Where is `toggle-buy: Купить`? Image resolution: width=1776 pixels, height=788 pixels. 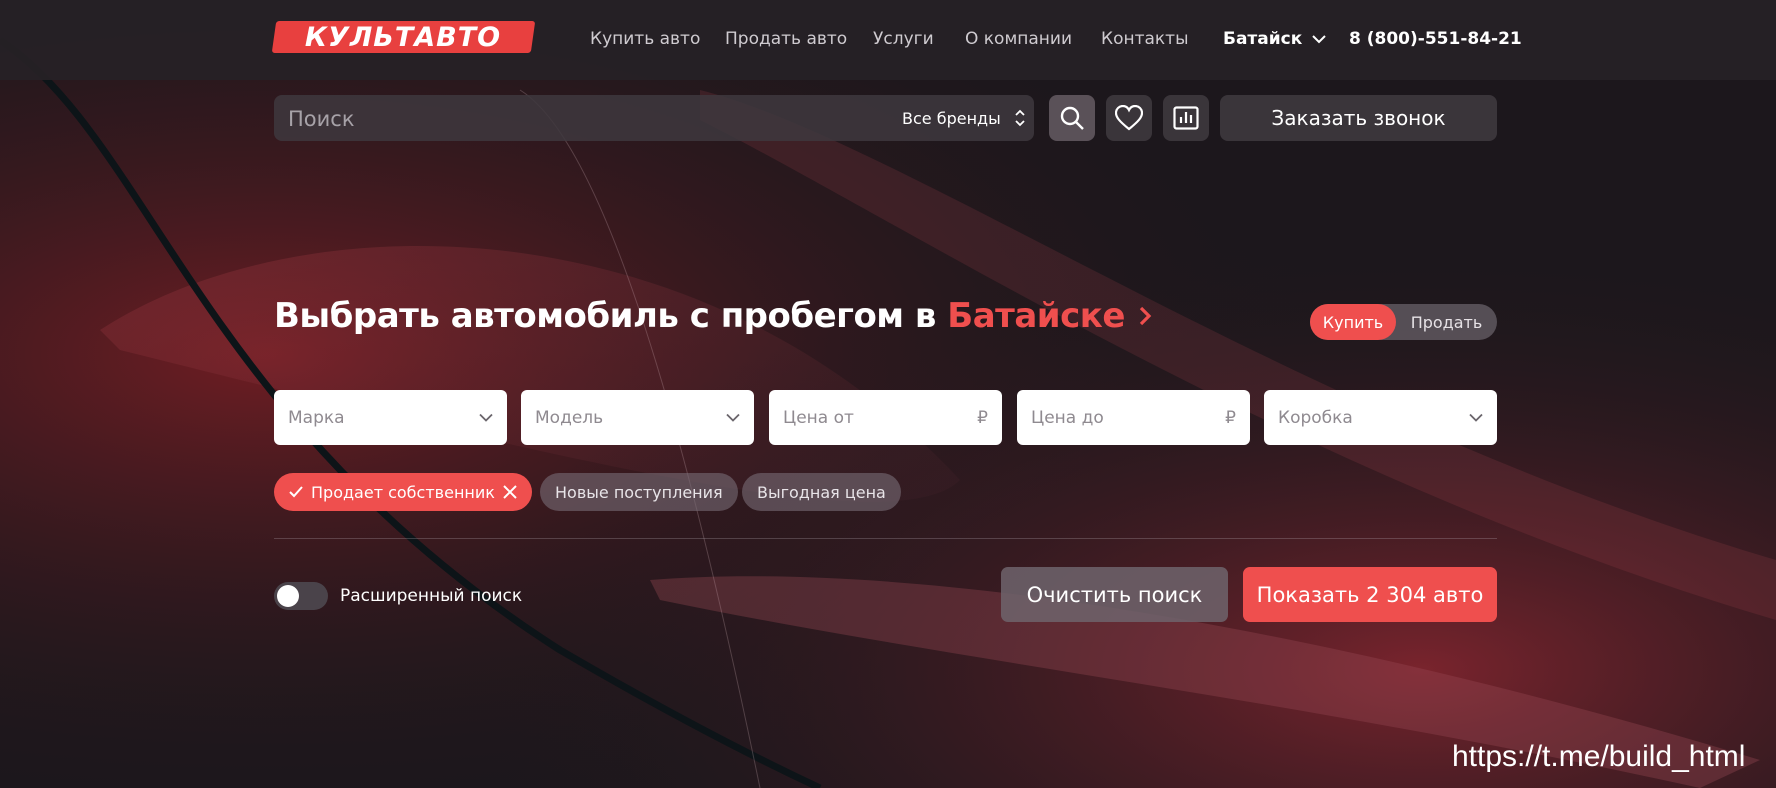 toggle-buy: Купить is located at coordinates (1353, 322).